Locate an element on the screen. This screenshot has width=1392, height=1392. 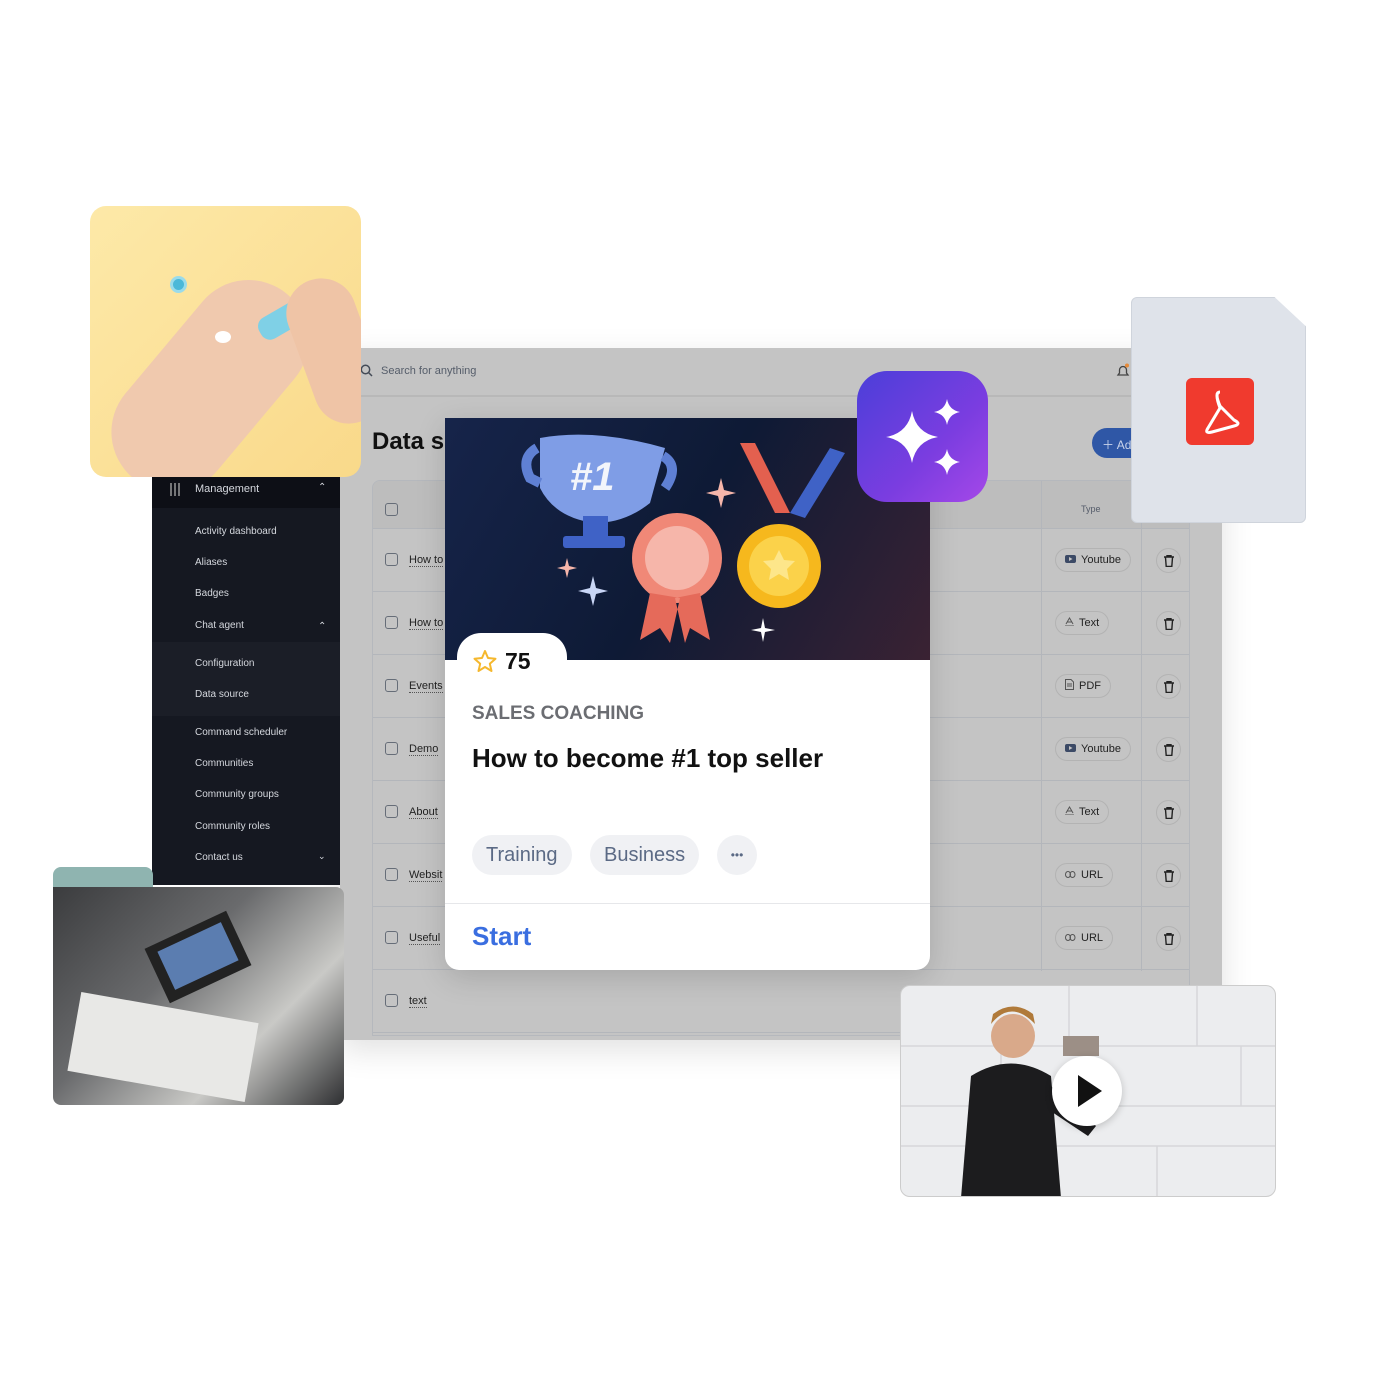
play-button is located at coordinates (1087, 1091).